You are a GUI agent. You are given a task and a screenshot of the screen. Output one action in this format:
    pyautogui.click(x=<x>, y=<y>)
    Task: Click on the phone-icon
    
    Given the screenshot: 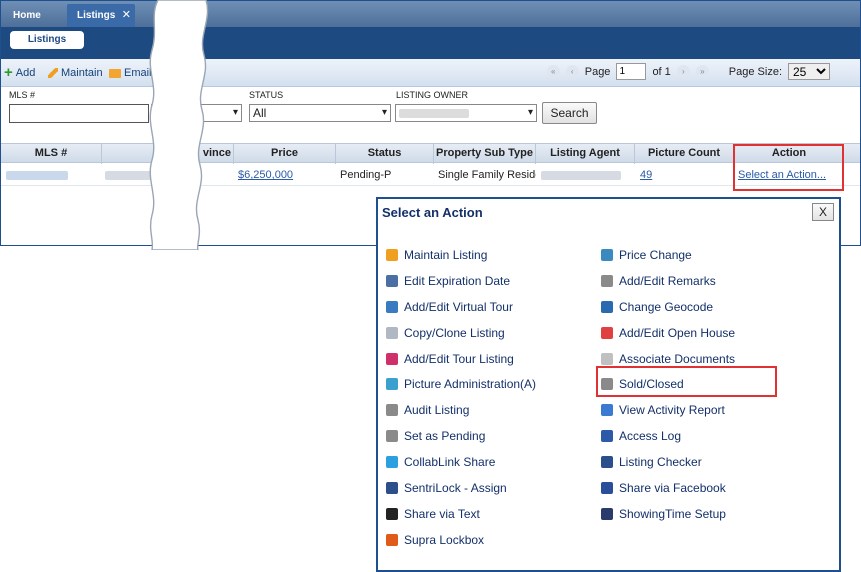 What is the action you would take?
    pyautogui.click(x=392, y=513)
    